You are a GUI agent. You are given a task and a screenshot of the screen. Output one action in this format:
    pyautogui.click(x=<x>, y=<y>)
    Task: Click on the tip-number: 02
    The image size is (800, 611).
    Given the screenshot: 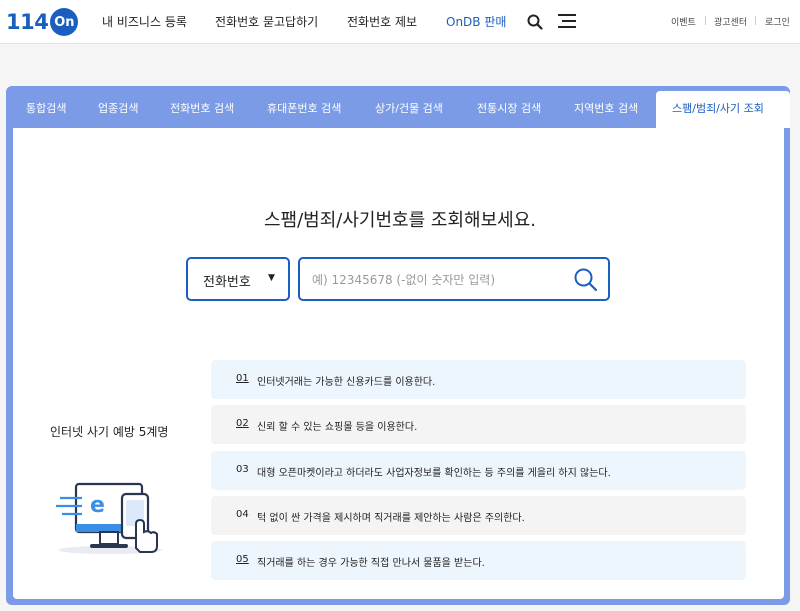 What is the action you would take?
    pyautogui.click(x=242, y=423)
    